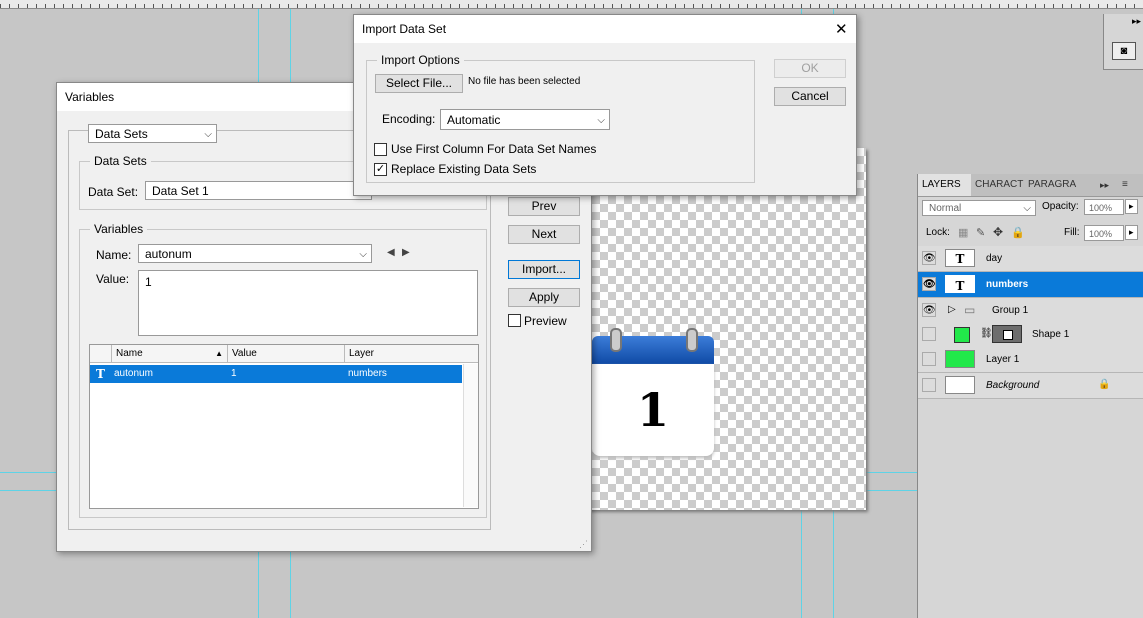 The width and height of the screenshot is (1143, 618). What do you see at coordinates (276, 374) in the screenshot?
I see `table-row: T autonum 1 numbers` at bounding box center [276, 374].